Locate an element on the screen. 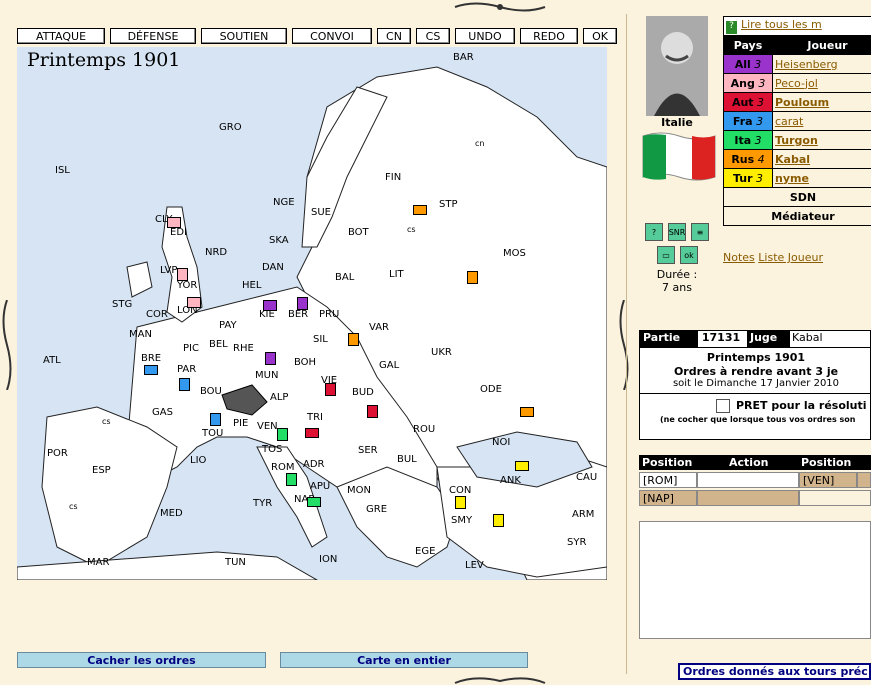  player-cell: nyme is located at coordinates (821, 178).